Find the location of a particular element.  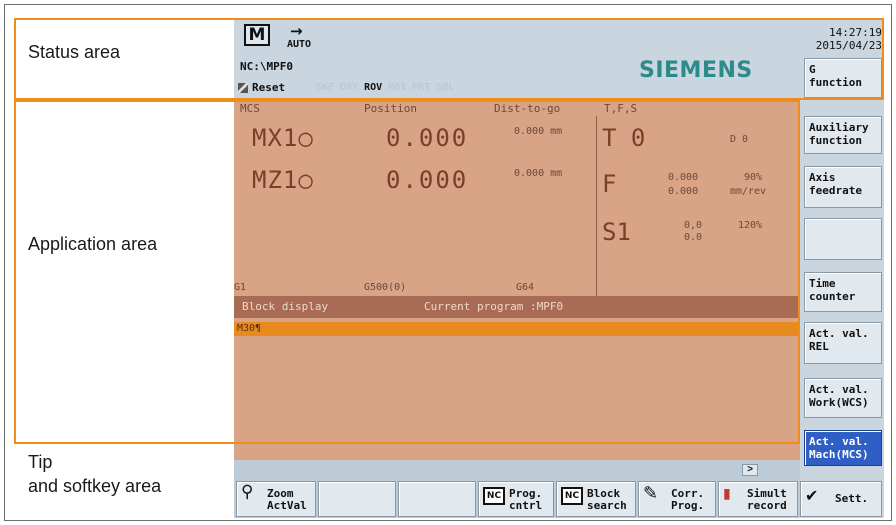

block-display-title: Block display is located at coordinates (285, 306).